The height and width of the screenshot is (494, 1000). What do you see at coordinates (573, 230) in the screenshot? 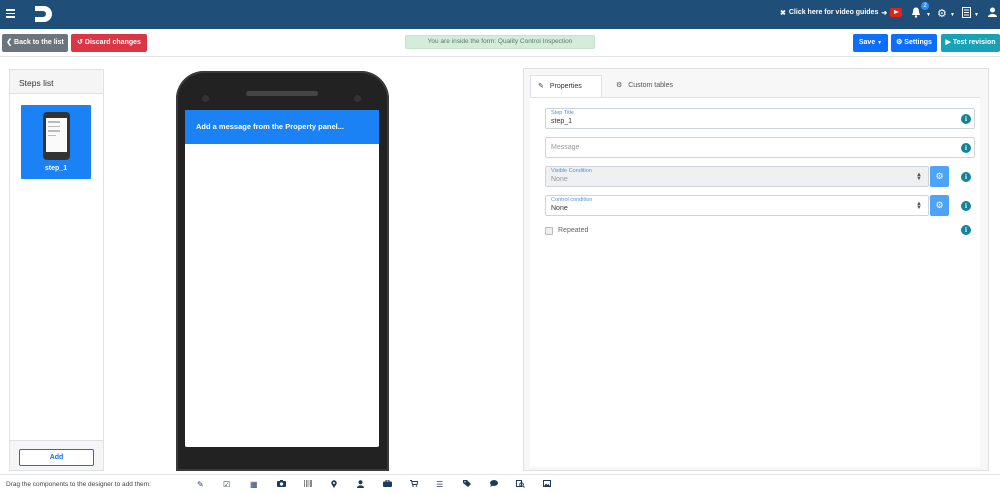
I see `repeated-label: Repeated` at bounding box center [573, 230].